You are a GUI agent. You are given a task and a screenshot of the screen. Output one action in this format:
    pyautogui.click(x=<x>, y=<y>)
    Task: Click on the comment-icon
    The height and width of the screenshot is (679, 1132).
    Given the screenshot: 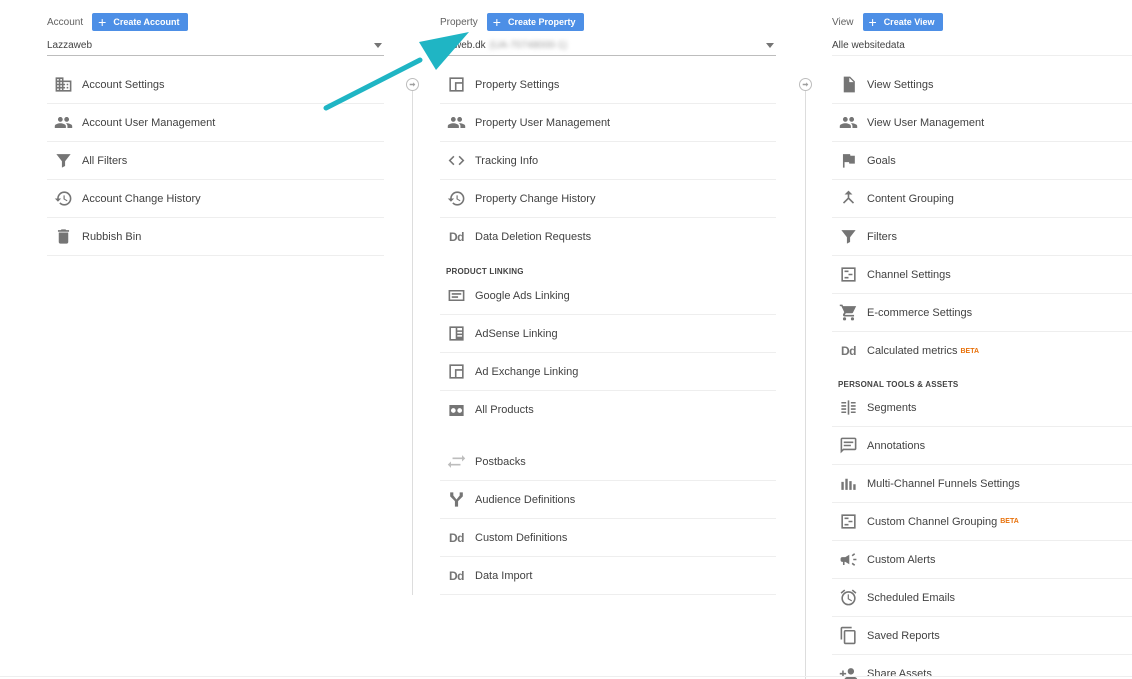 What is the action you would take?
    pyautogui.click(x=848, y=445)
    